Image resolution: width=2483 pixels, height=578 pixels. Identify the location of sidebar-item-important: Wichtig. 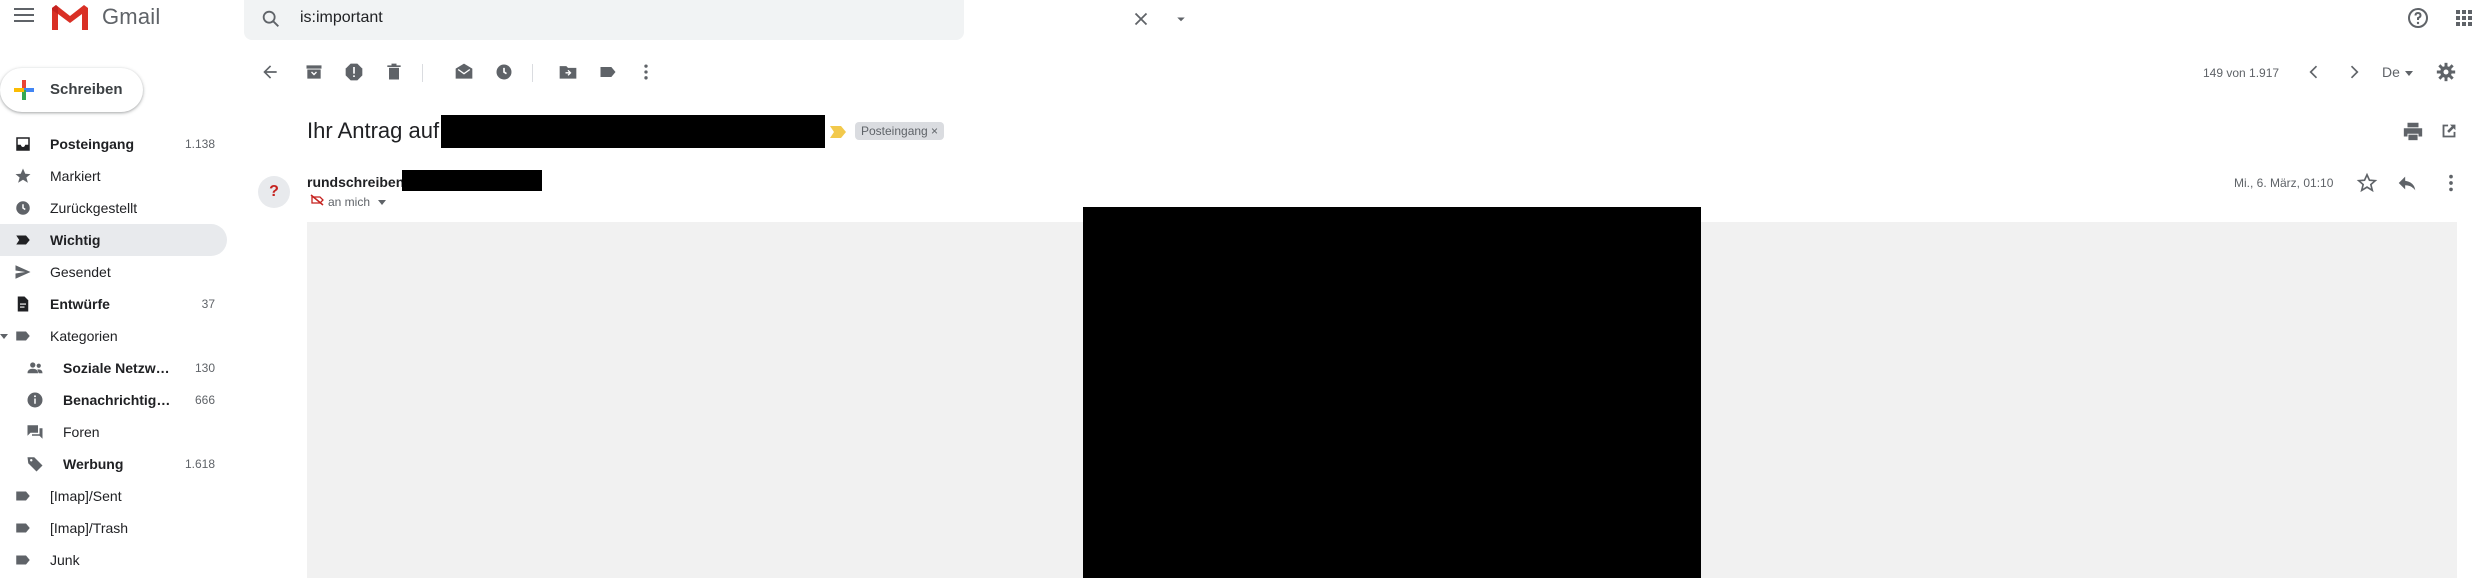
(113, 240).